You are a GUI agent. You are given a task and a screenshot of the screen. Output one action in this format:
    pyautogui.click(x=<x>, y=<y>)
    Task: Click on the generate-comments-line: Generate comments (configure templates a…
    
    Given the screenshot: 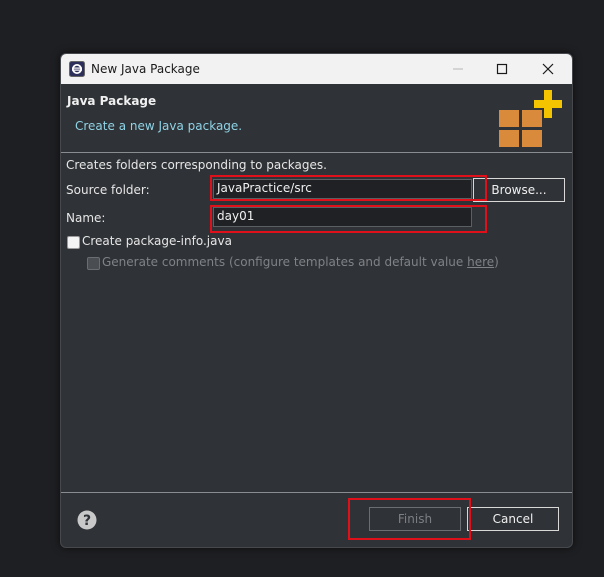 What is the action you would take?
    pyautogui.click(x=300, y=262)
    